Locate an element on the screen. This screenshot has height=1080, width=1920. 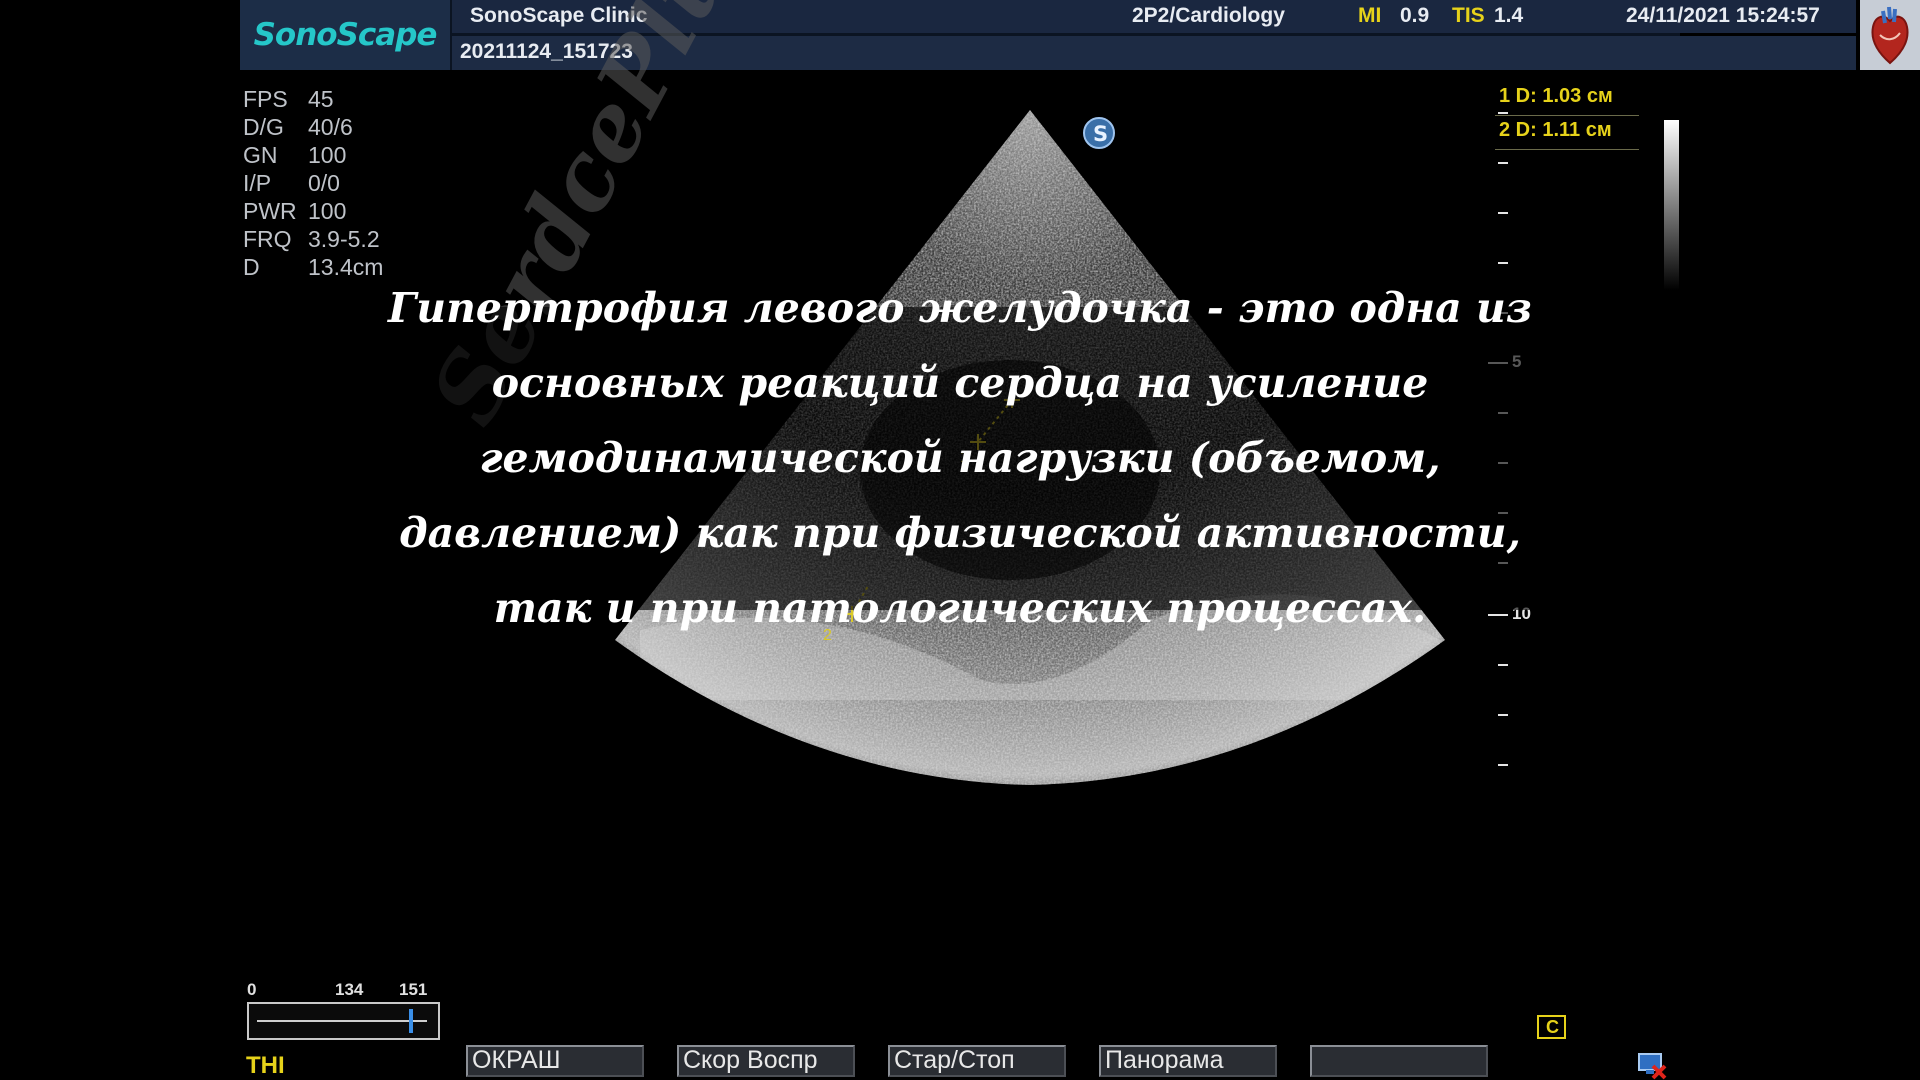
probe-orientation-letter: S is located at coordinates (1100, 134).